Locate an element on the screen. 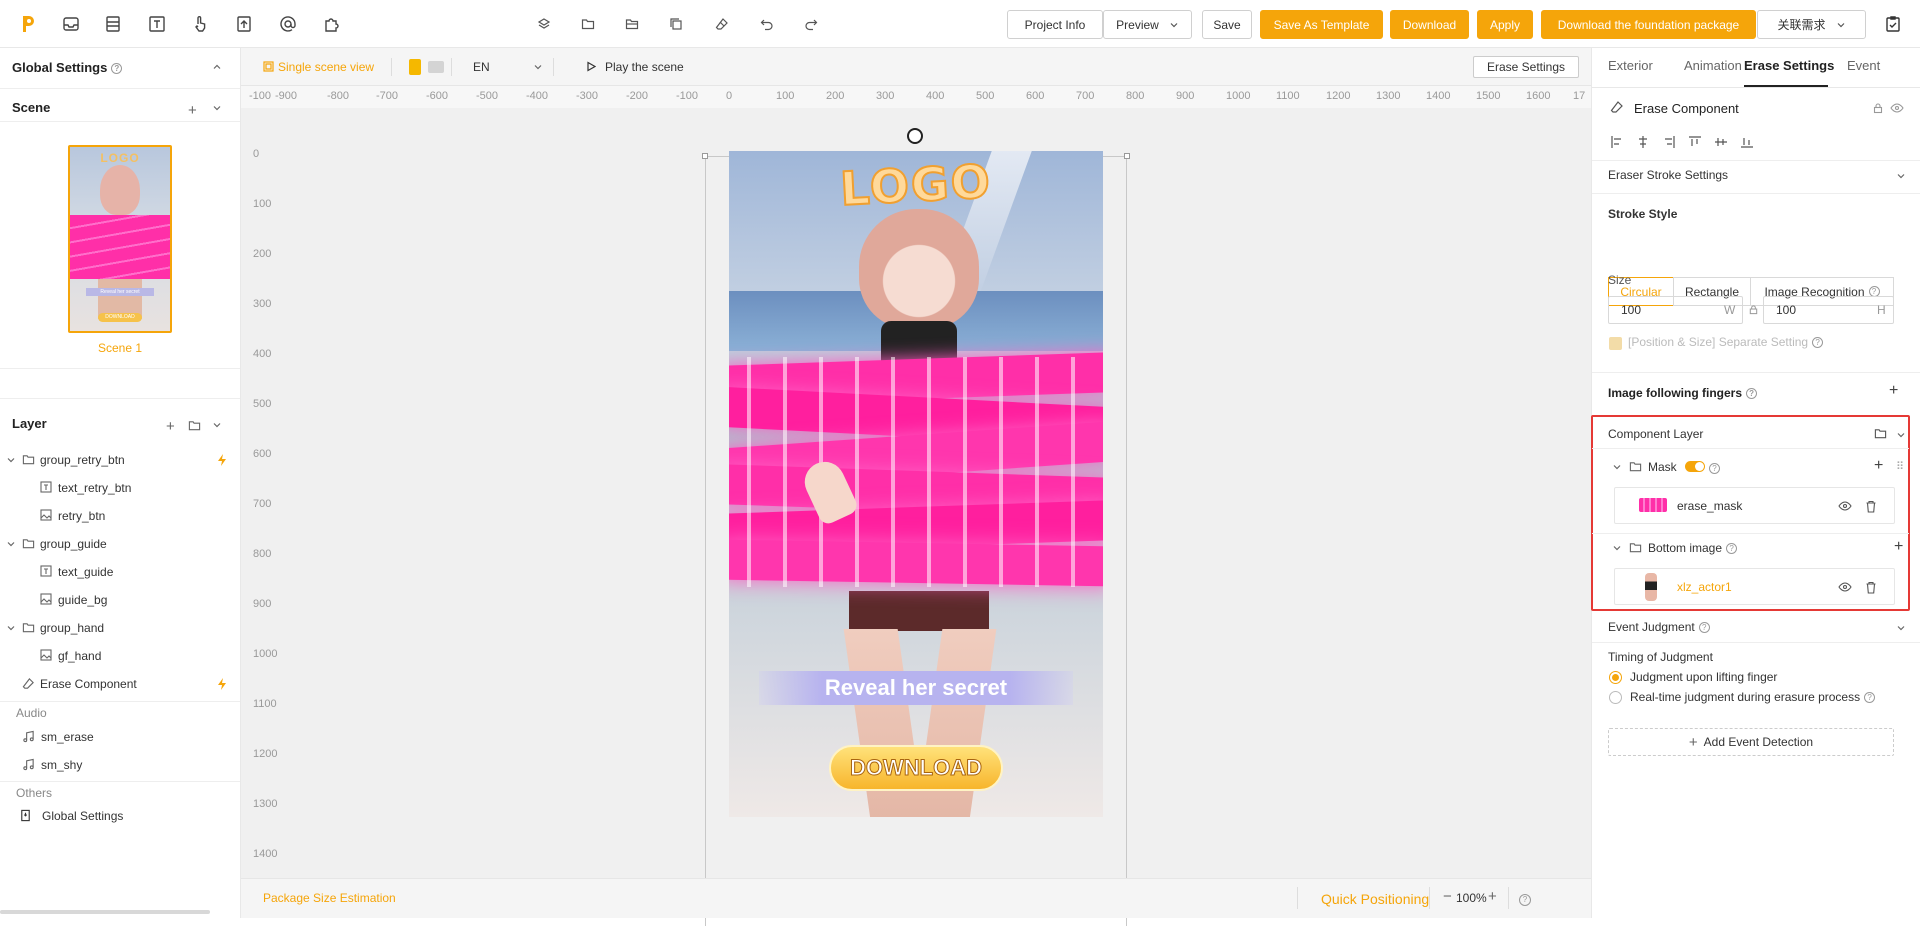 Image resolution: width=1920 pixels, height=926 pixels. download-foundation-button: Download the foundation package is located at coordinates (1648, 24).